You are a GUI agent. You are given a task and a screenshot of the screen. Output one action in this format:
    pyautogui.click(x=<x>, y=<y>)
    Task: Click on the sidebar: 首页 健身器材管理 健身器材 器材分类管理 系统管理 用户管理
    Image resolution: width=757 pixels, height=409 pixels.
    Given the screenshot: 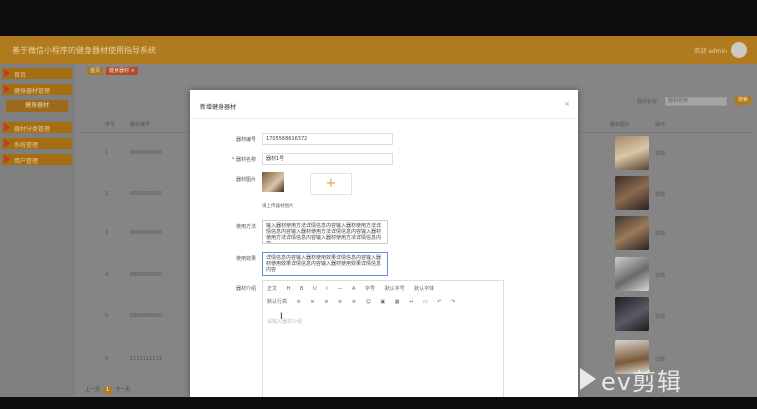 What is the action you would take?
    pyautogui.click(x=37, y=230)
    